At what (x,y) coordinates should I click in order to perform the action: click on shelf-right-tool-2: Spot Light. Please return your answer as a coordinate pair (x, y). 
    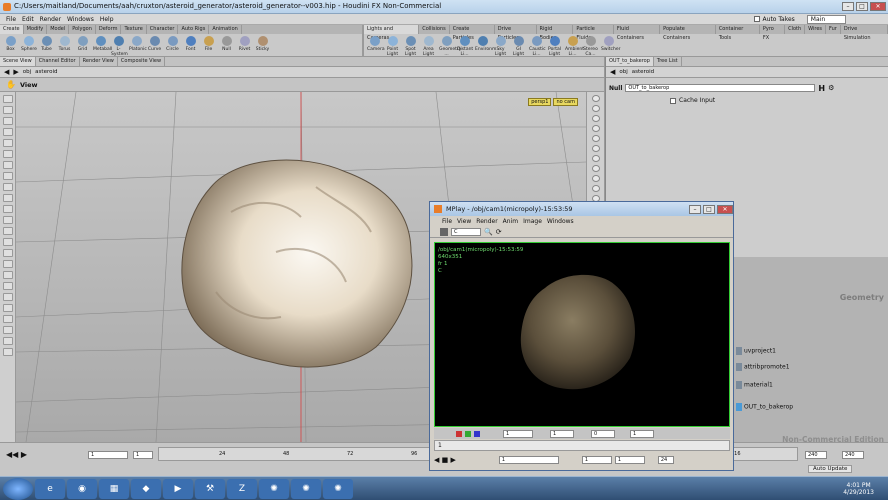
    Looking at the image, I should click on (410, 46).